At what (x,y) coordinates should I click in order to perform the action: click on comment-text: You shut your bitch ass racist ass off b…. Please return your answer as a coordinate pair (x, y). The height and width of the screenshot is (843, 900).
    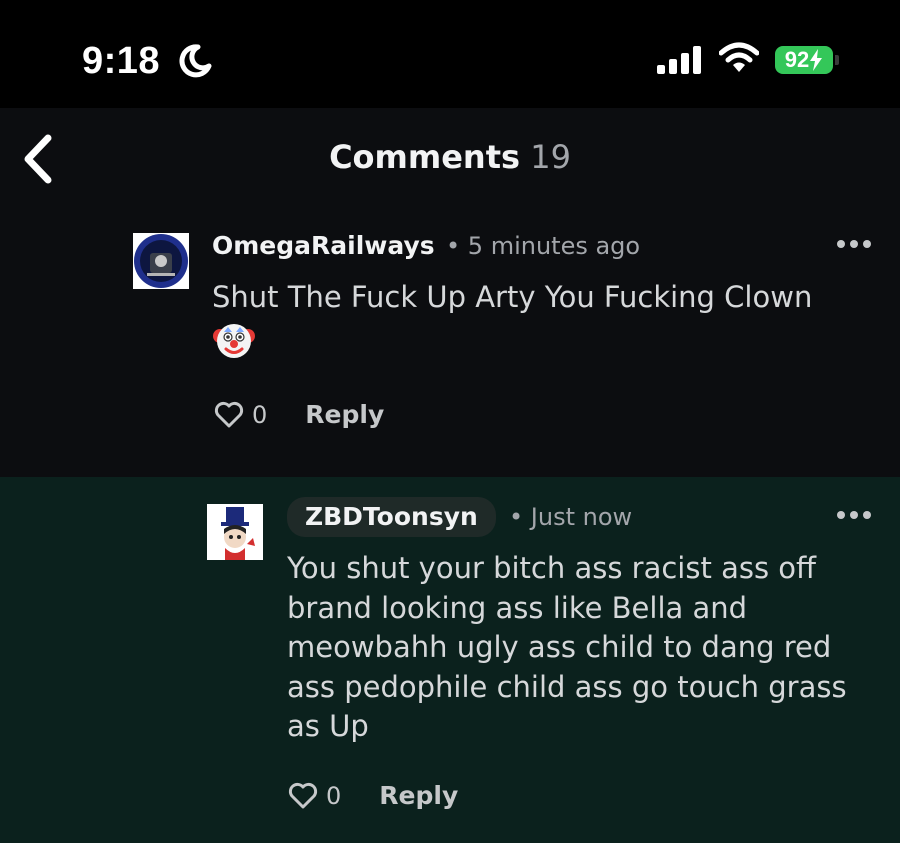
    Looking at the image, I should click on (567, 647).